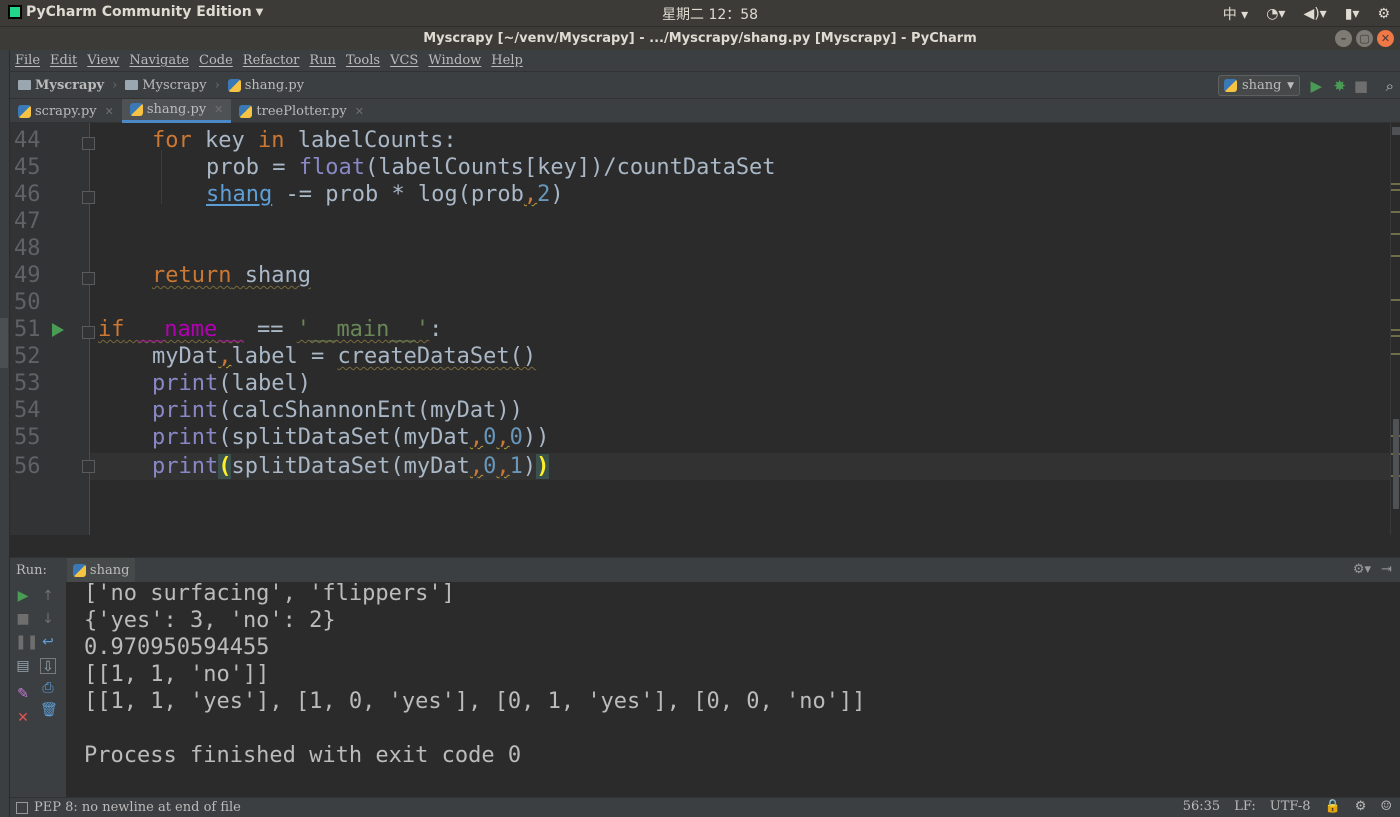 This screenshot has height=817, width=1400. What do you see at coordinates (705, 111) in the screenshot?
I see `editor-tab-bar: scrapy.py ✕ shang.py ✕ treePlotter.py ✕` at bounding box center [705, 111].